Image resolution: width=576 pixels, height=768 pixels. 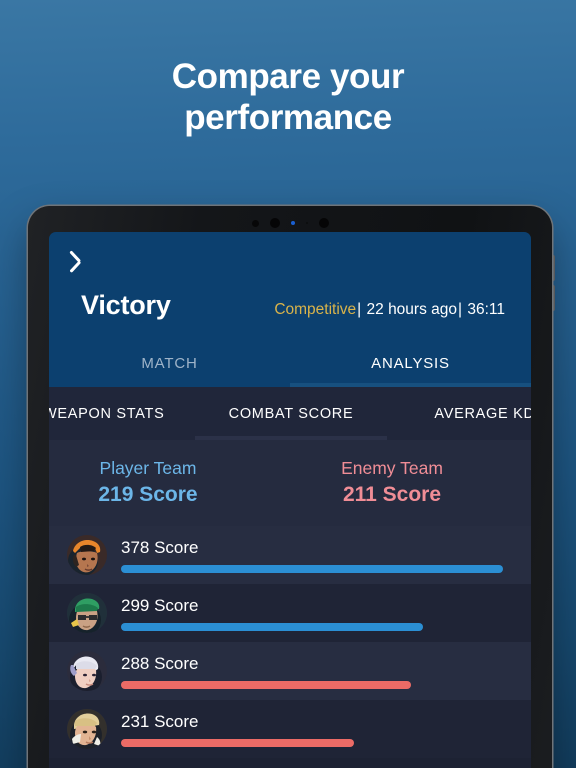 I want to click on agent-portrait-jett-avatar, so click(x=87, y=671).